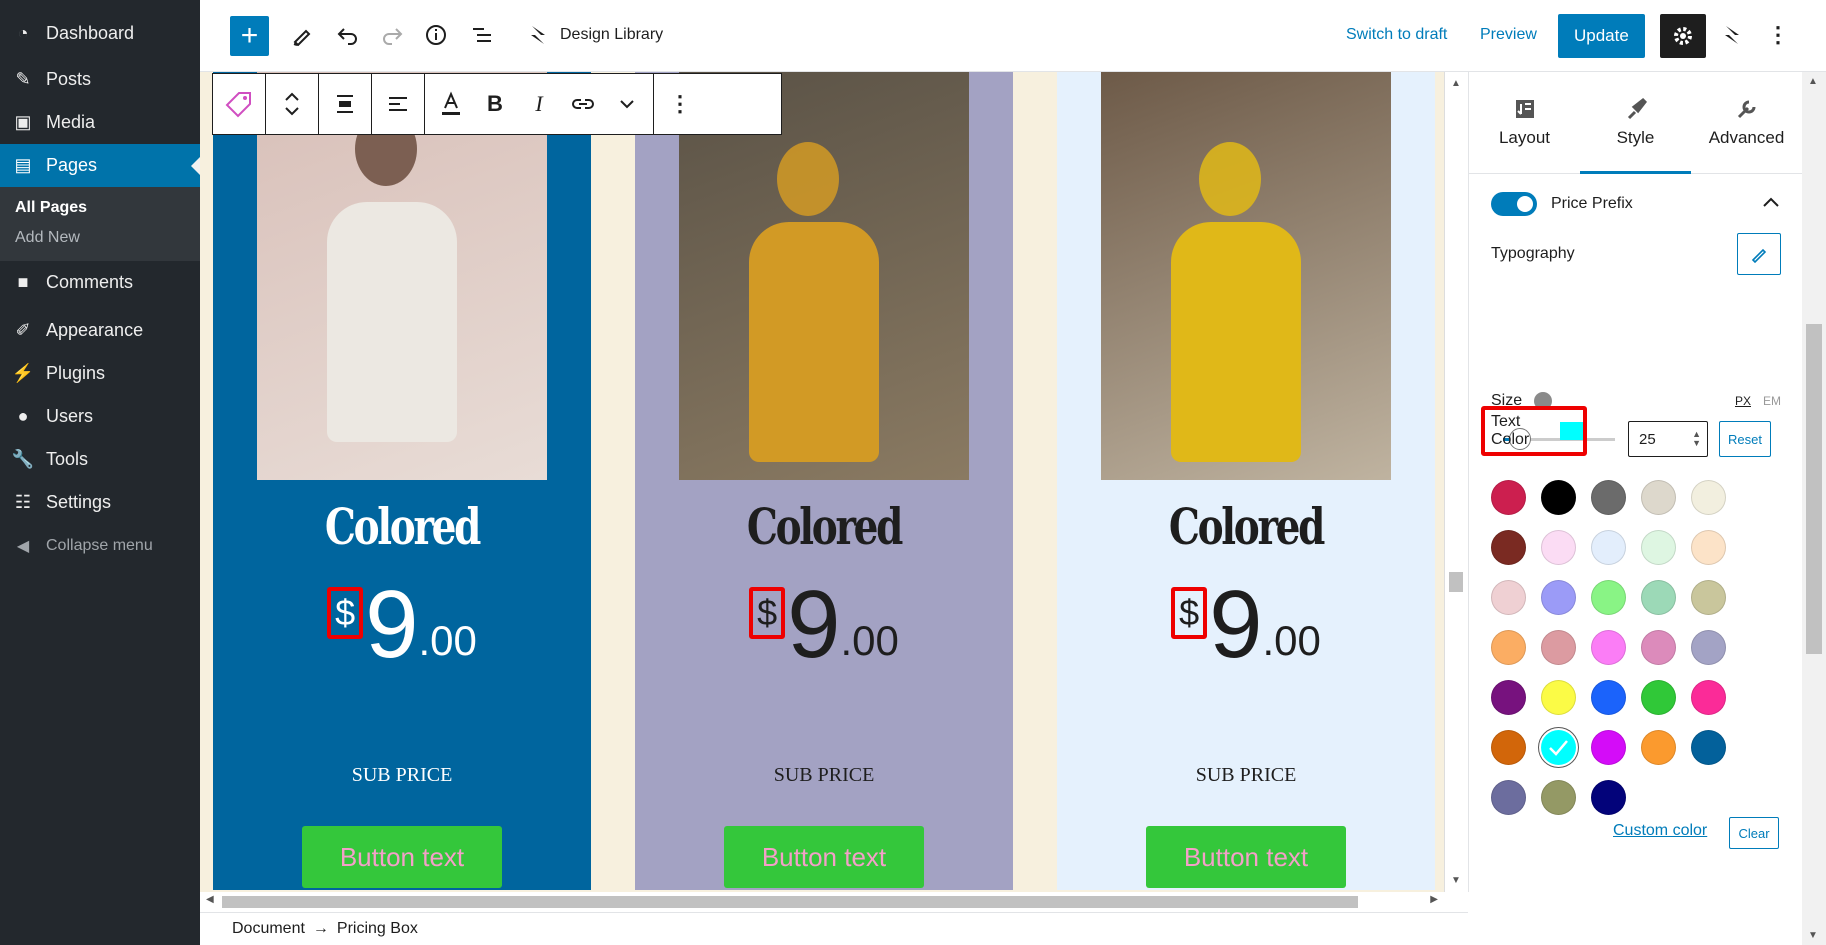 Image resolution: width=1826 pixels, height=945 pixels. Describe the element at coordinates (1814, 508) in the screenshot. I see `sidebar-scrollbar: ▲ ▼` at that location.